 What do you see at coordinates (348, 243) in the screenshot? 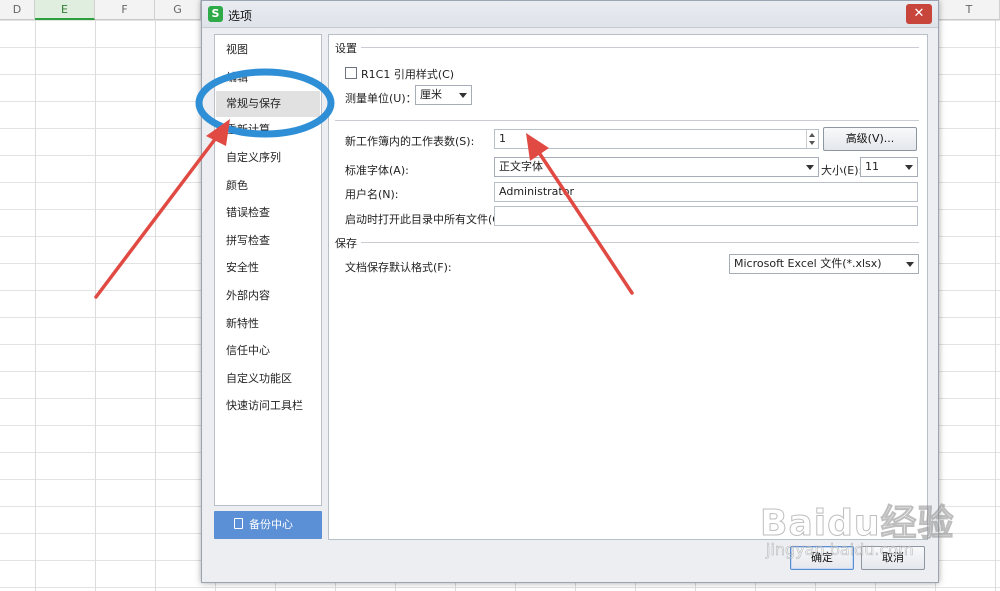
I see `save-group-title: 保存` at bounding box center [348, 243].